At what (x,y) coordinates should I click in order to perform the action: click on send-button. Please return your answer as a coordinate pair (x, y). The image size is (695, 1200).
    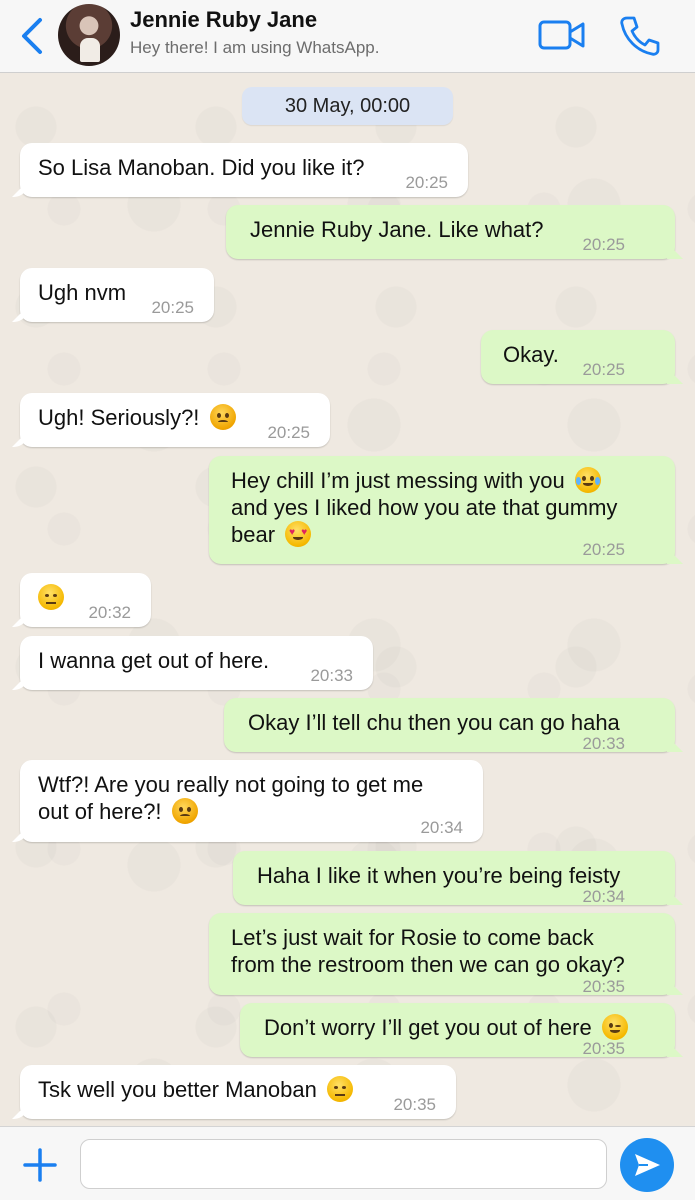
    Looking at the image, I should click on (647, 1165).